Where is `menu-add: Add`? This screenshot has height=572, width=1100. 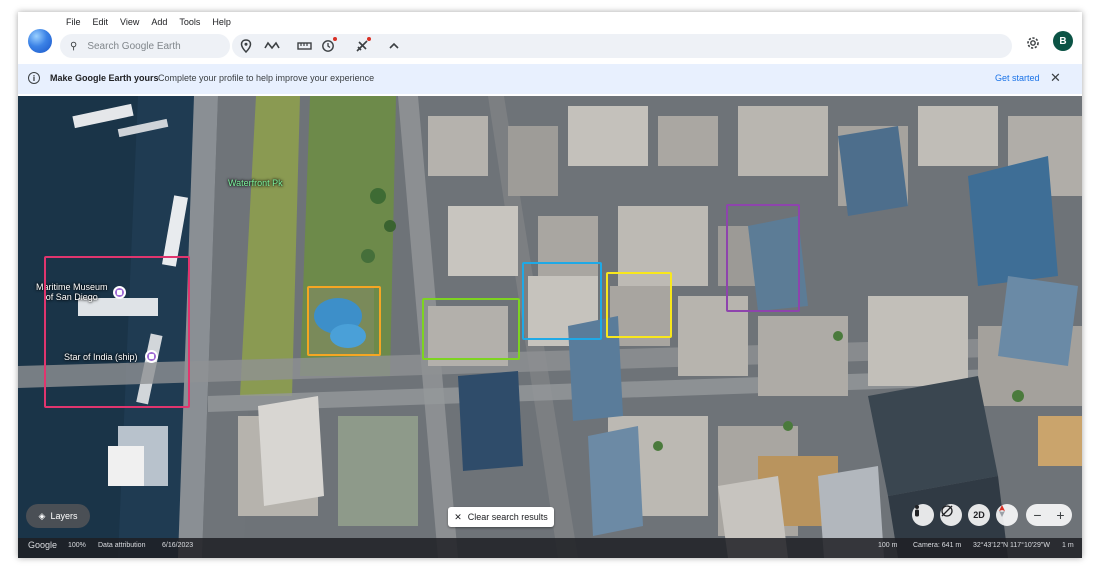 menu-add: Add is located at coordinates (159, 22).